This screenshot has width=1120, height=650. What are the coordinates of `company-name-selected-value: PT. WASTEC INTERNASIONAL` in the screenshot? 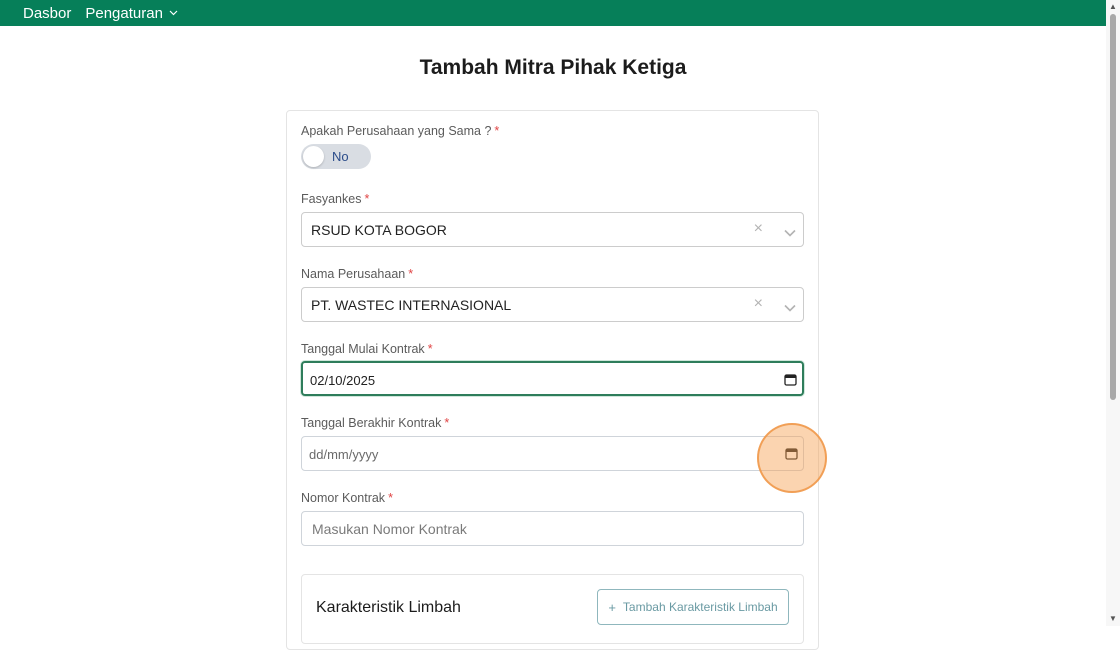 It's located at (411, 305).